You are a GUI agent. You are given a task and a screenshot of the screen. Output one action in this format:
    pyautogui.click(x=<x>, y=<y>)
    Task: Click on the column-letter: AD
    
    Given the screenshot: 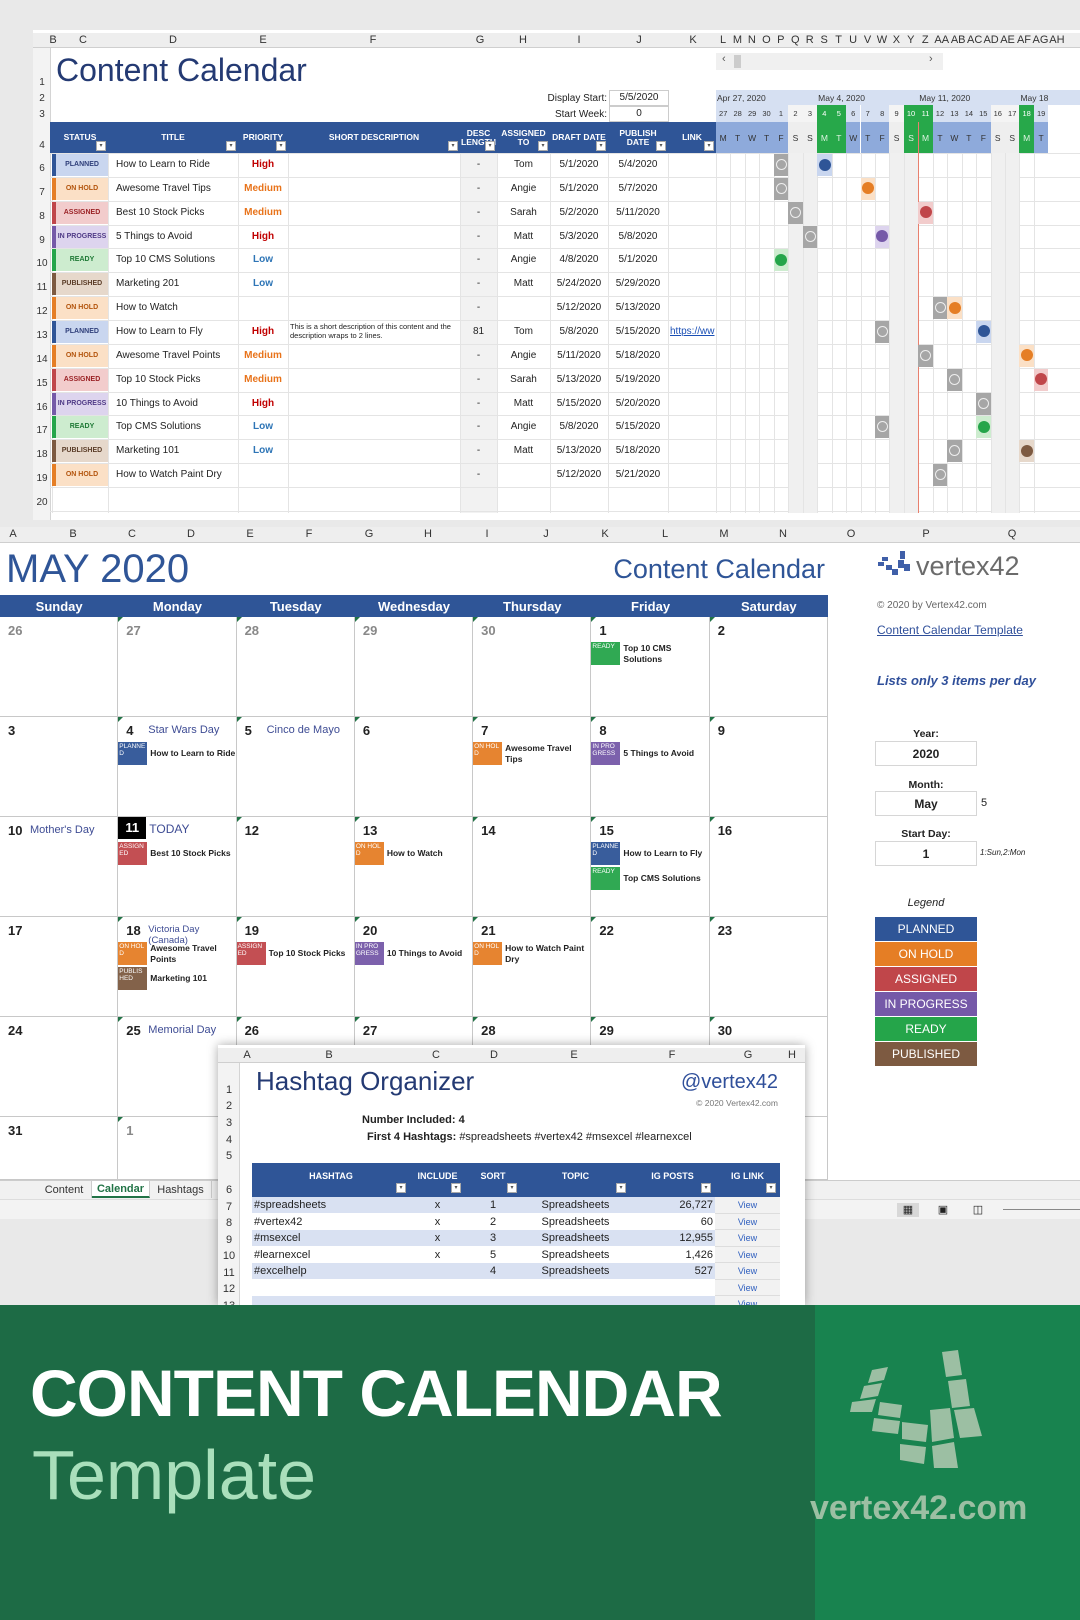 What is the action you would take?
    pyautogui.click(x=990, y=40)
    